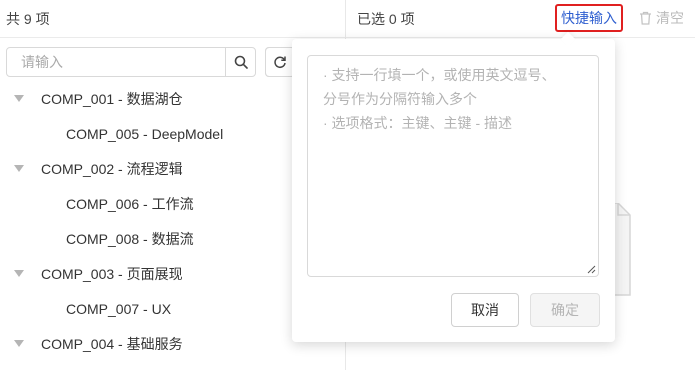 This screenshot has width=695, height=370. What do you see at coordinates (172, 19) in the screenshot?
I see `source-panel-header: 共 9 项` at bounding box center [172, 19].